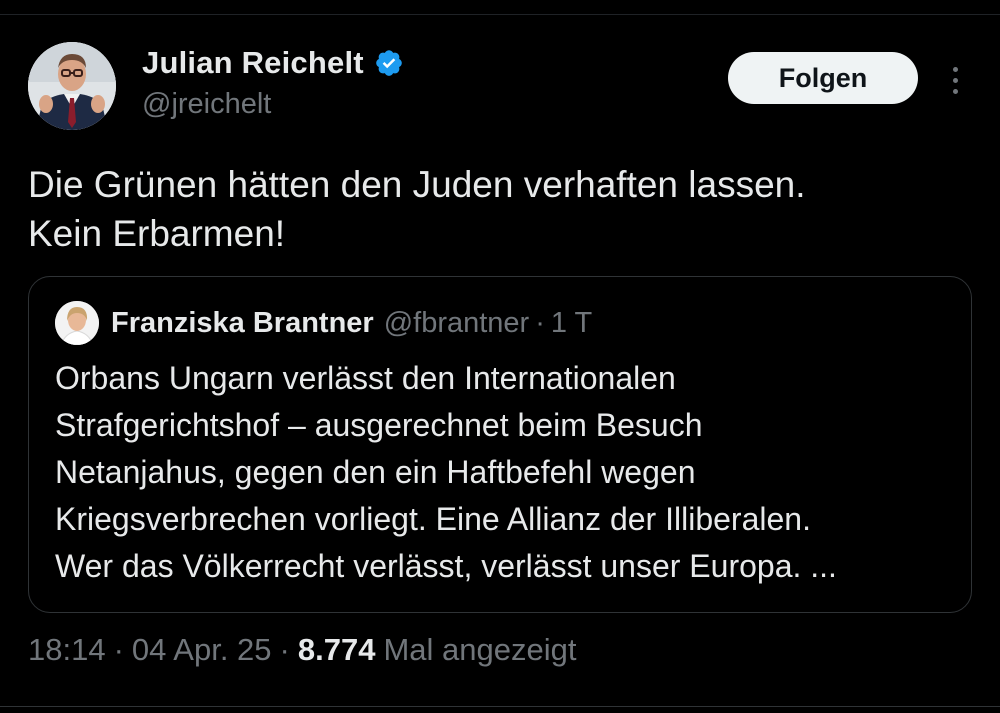  I want to click on tweet-date: 04 Apr. 25, so click(202, 650).